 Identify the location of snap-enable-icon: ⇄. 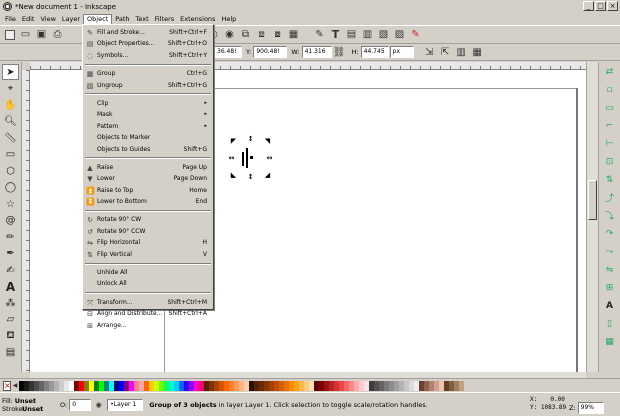
(610, 71).